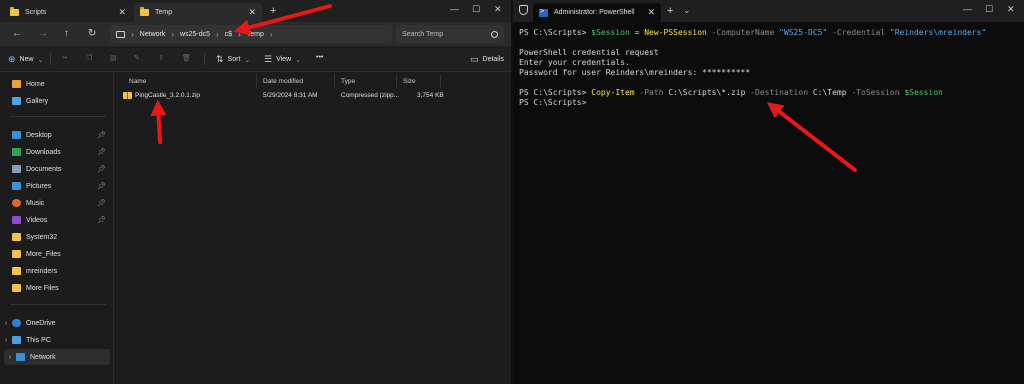 Image resolution: width=1024 pixels, height=384 pixels. Describe the element at coordinates (637, 32) in the screenshot. I see `operator: =` at that location.